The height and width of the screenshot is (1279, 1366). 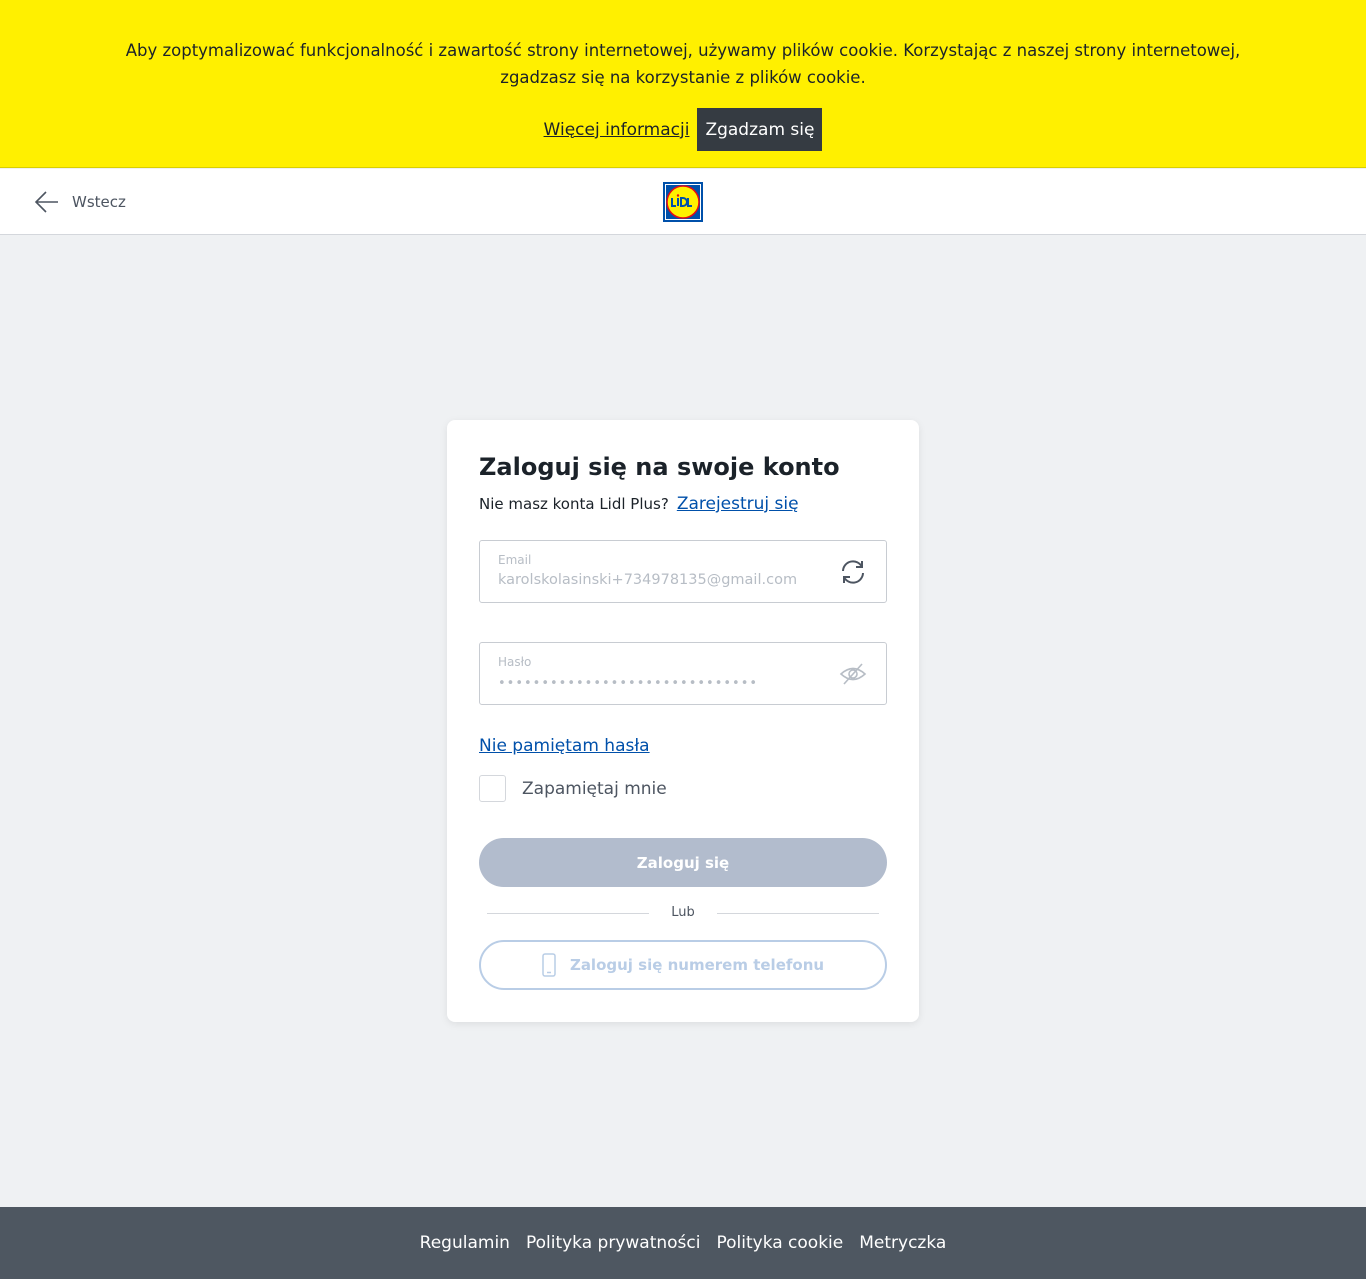 What do you see at coordinates (683, 862) in the screenshot?
I see `login-button: Zaloguj się` at bounding box center [683, 862].